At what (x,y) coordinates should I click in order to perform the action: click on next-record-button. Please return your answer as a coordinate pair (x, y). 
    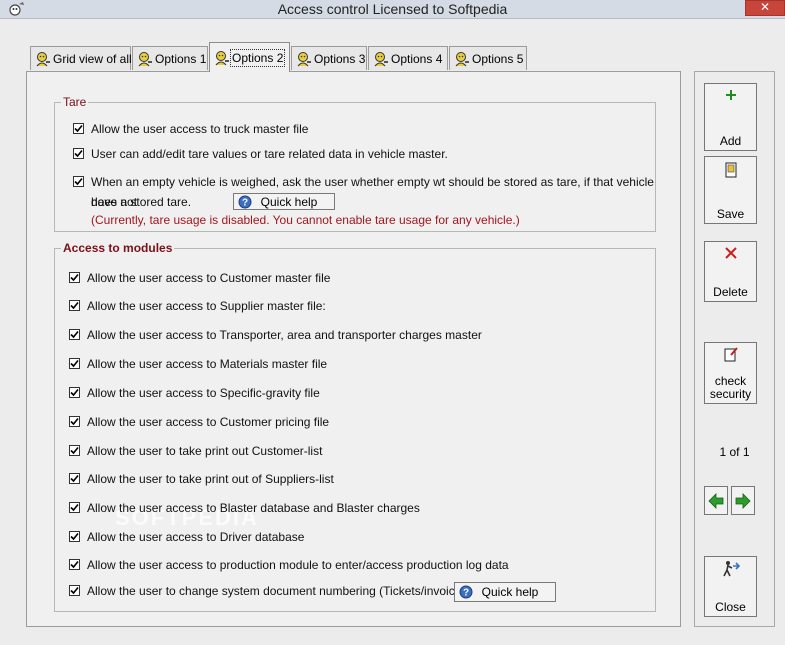
    Looking at the image, I should click on (743, 500).